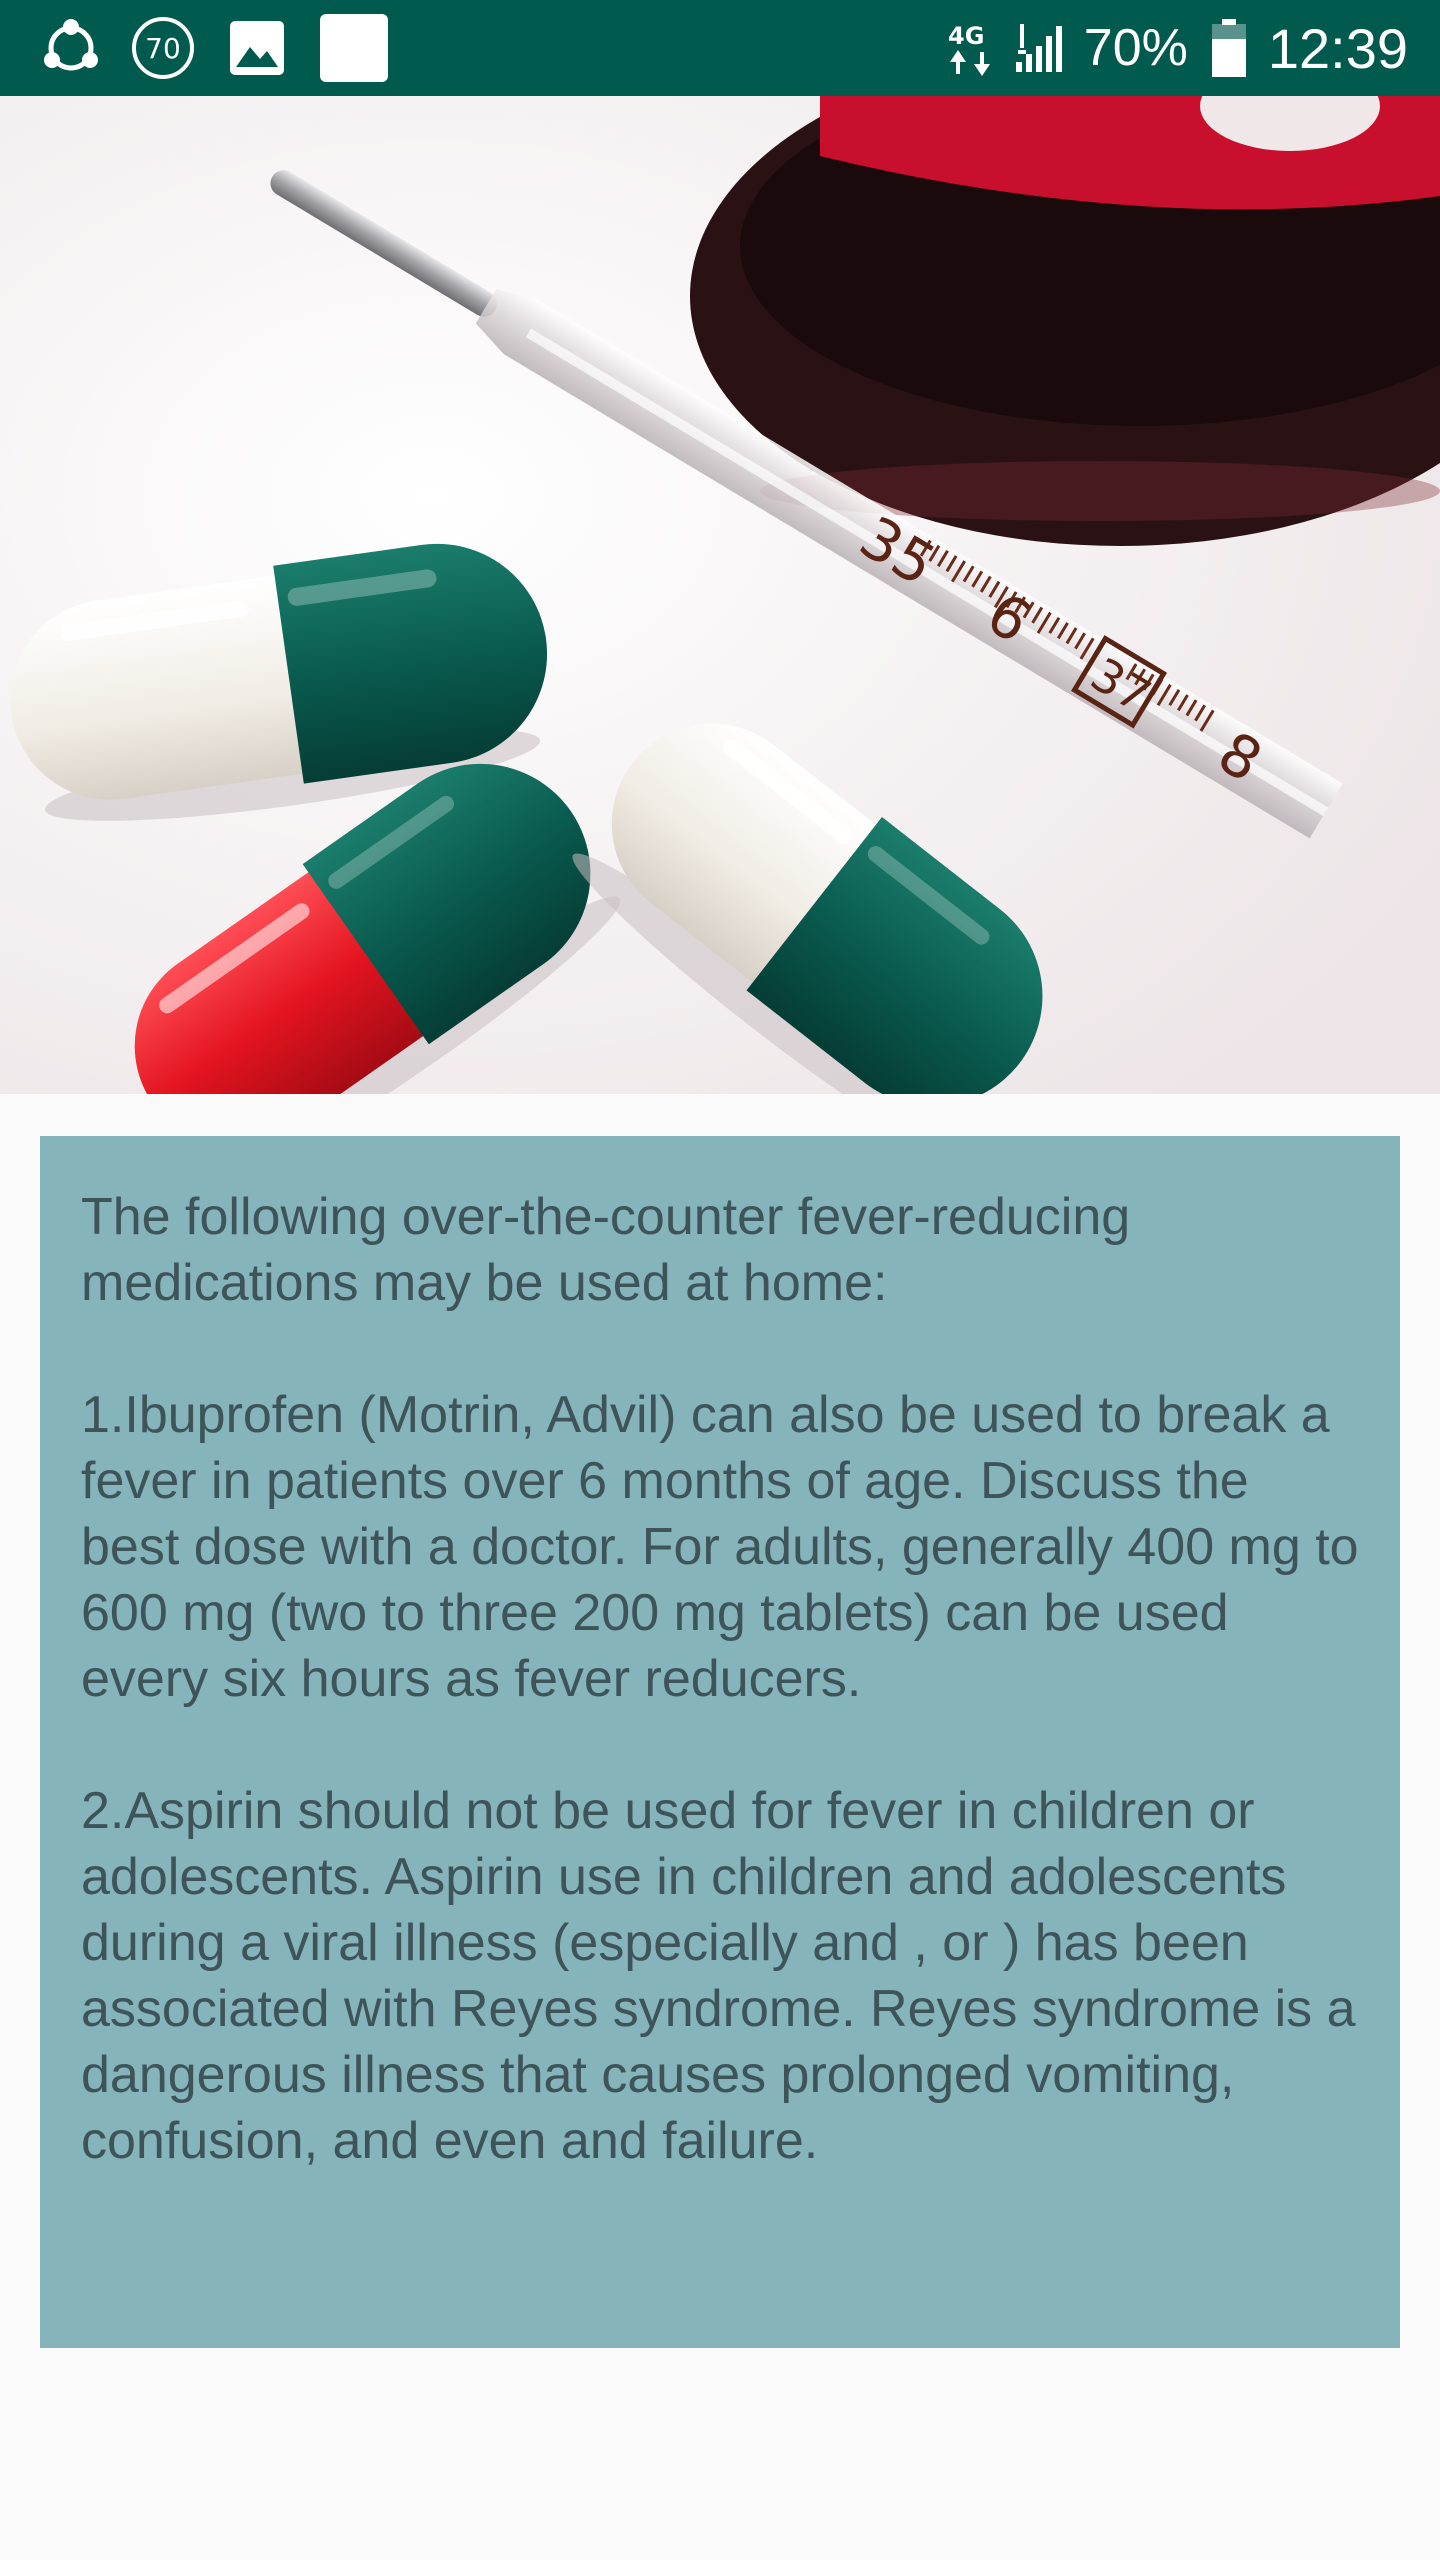  I want to click on data-arrows-icon: 4G, so click(971, 48).